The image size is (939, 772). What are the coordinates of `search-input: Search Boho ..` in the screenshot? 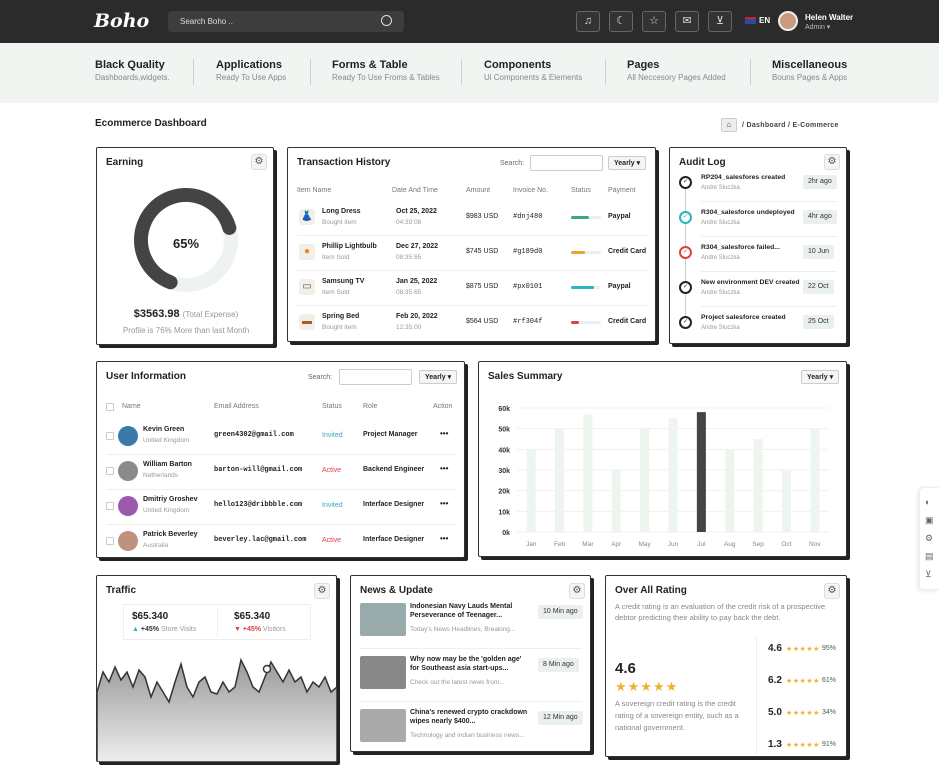 It's located at (286, 21).